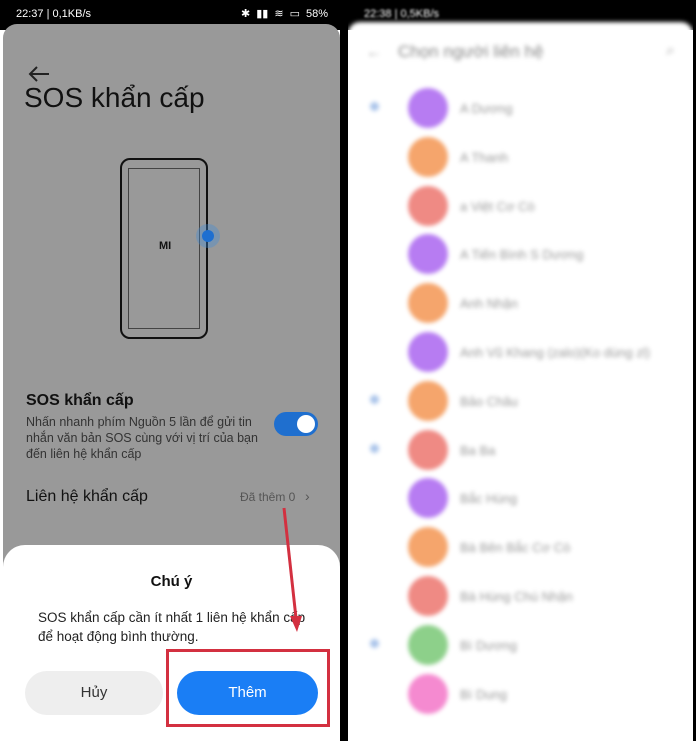 The height and width of the screenshot is (741, 696). Describe the element at coordinates (520, 498) in the screenshot. I see `contact-row: Bắc Hùng` at that location.